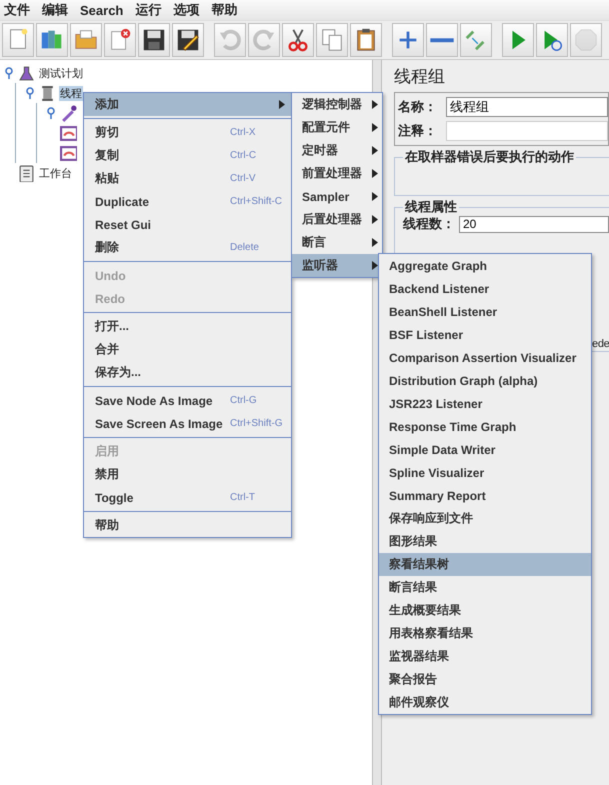  What do you see at coordinates (337, 219) in the screenshot?
I see `menu-item: 后置处理器` at bounding box center [337, 219].